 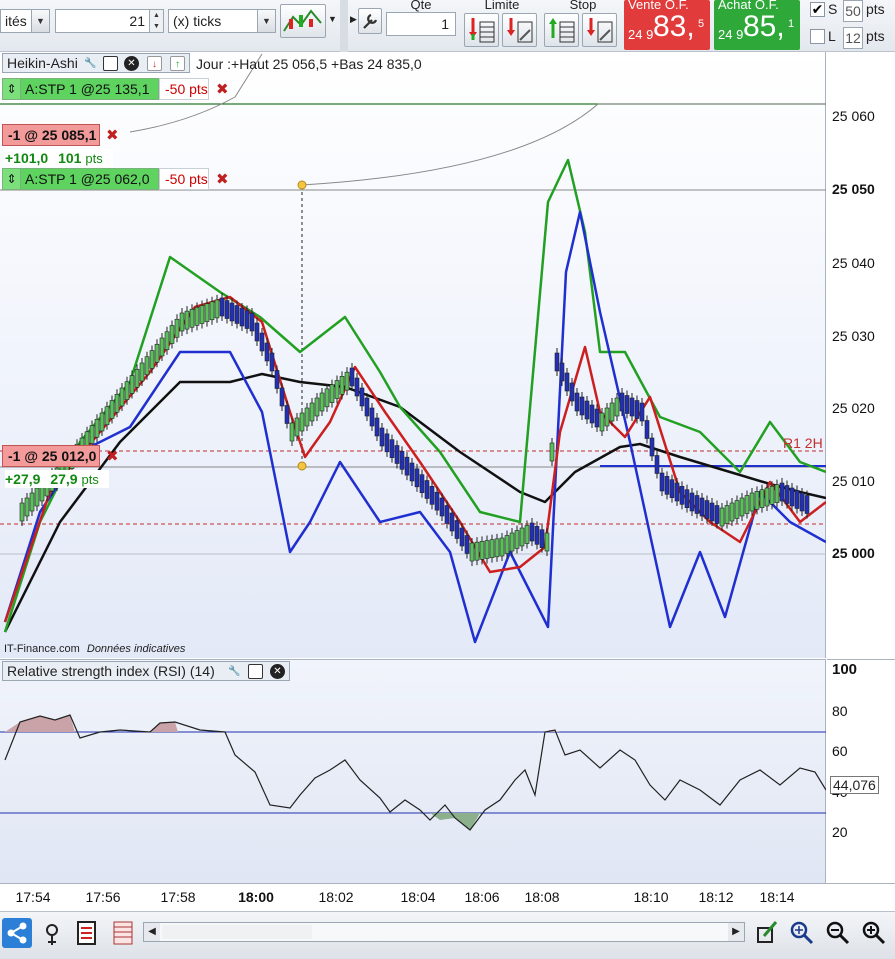 I want to click on chart-type-button, so click(x=303, y=21).